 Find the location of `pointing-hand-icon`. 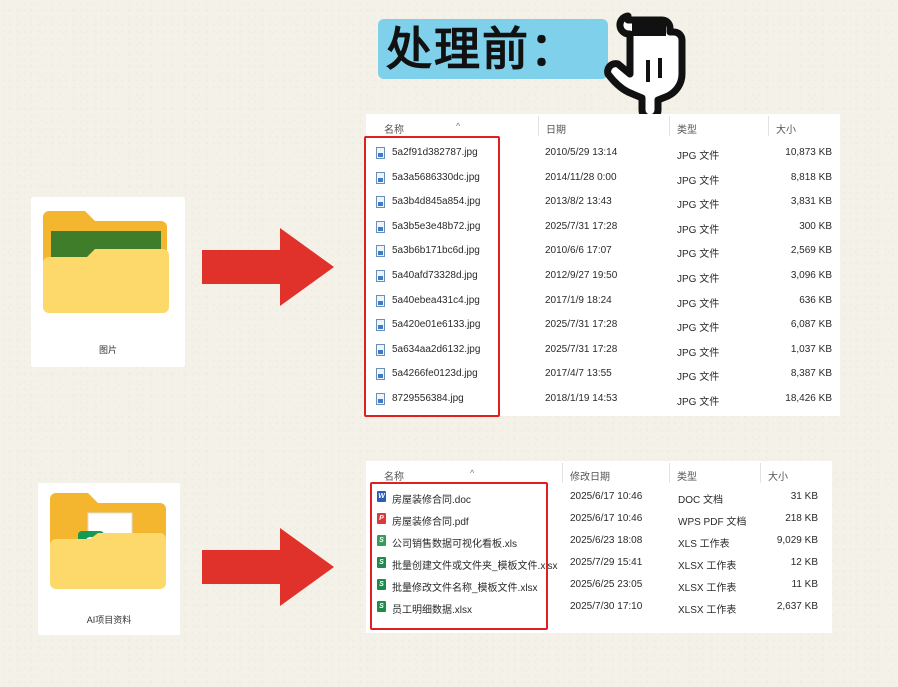

pointing-hand-icon is located at coordinates (645, 66).